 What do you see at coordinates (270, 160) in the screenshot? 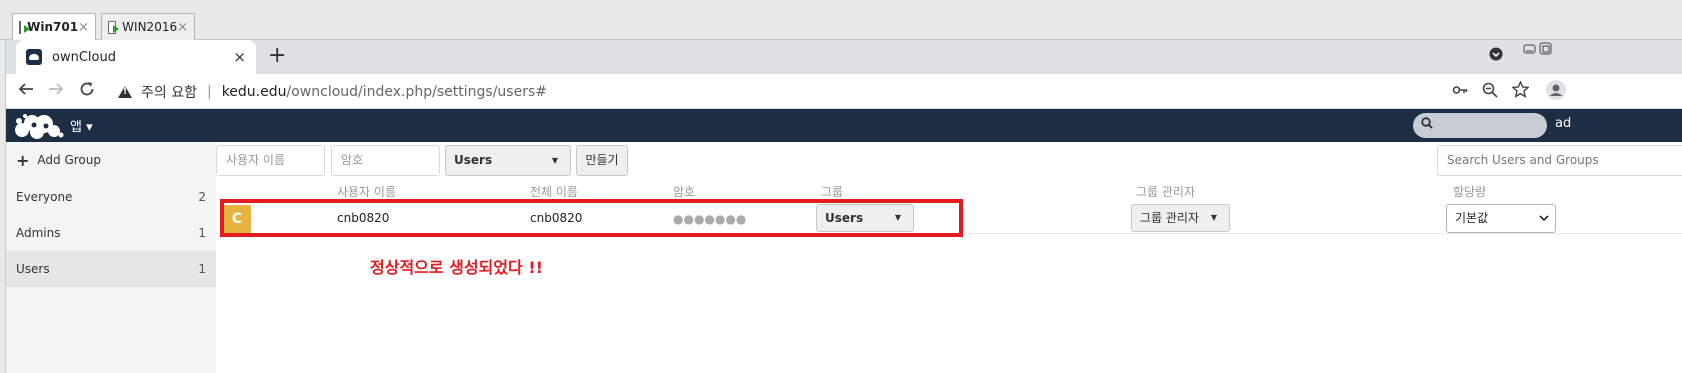
I see `new-username-input: 사용자 이름` at bounding box center [270, 160].